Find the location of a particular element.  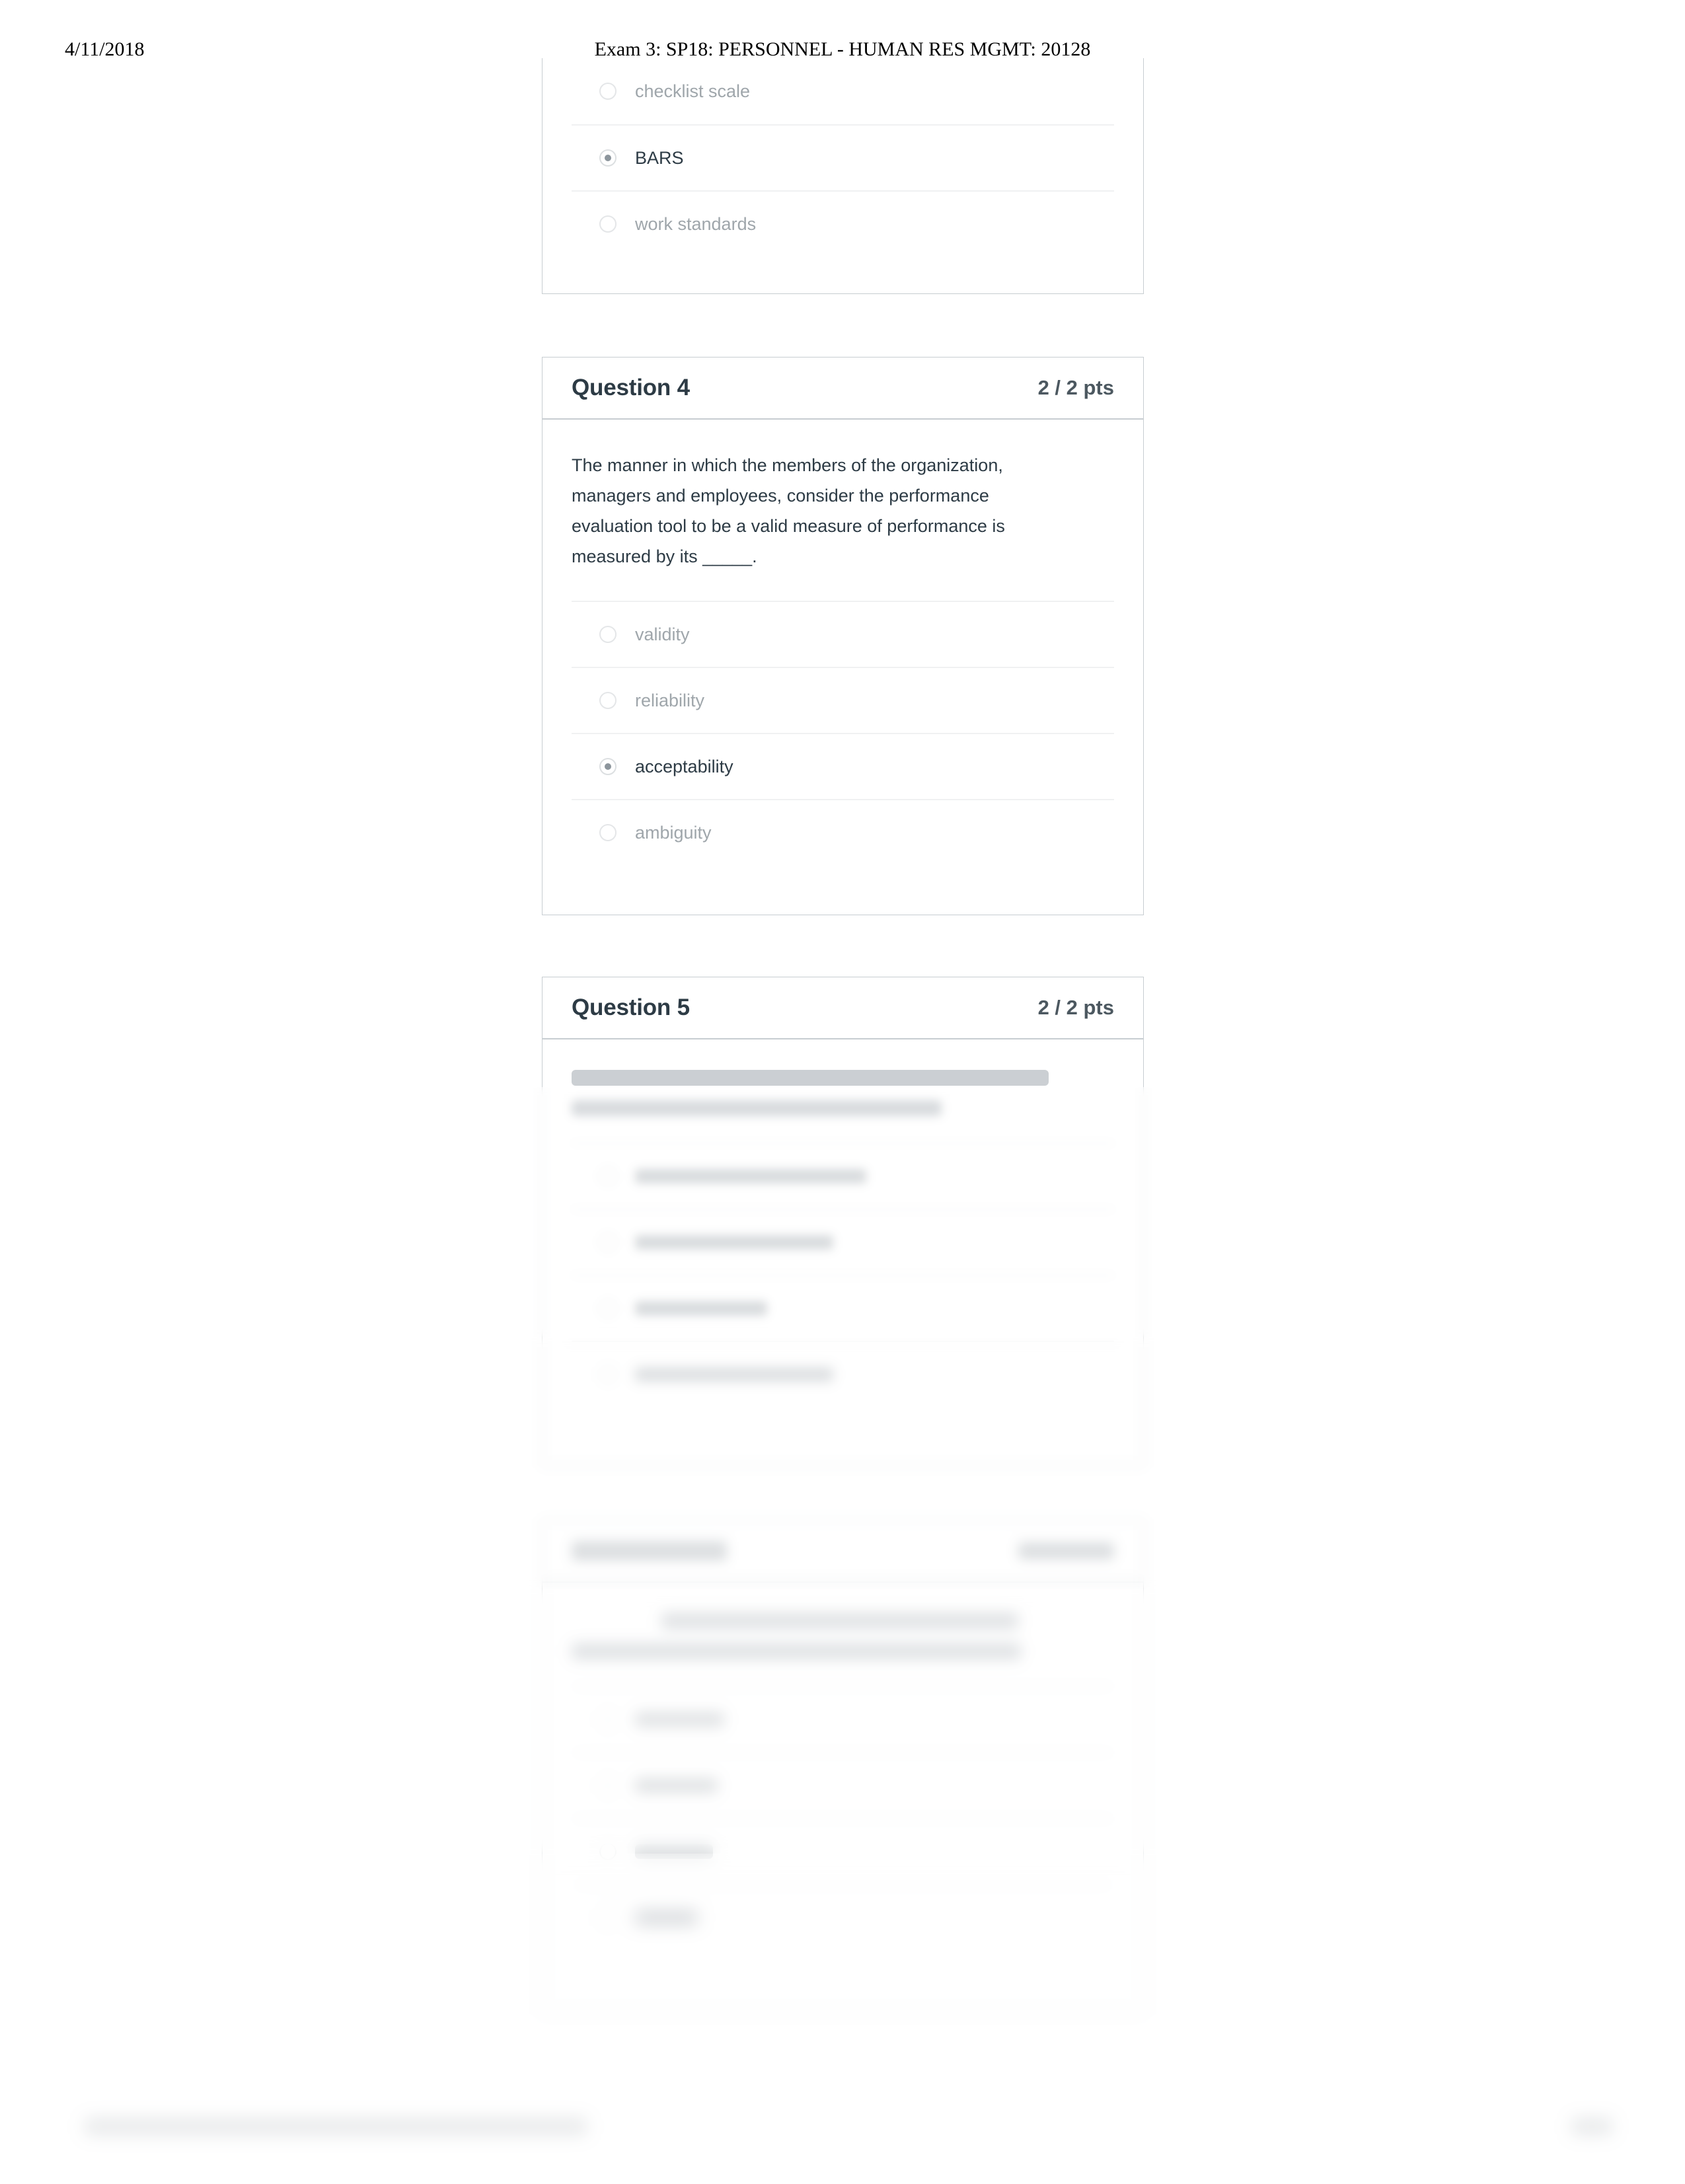

footer-page-number is located at coordinates (1591, 2126).